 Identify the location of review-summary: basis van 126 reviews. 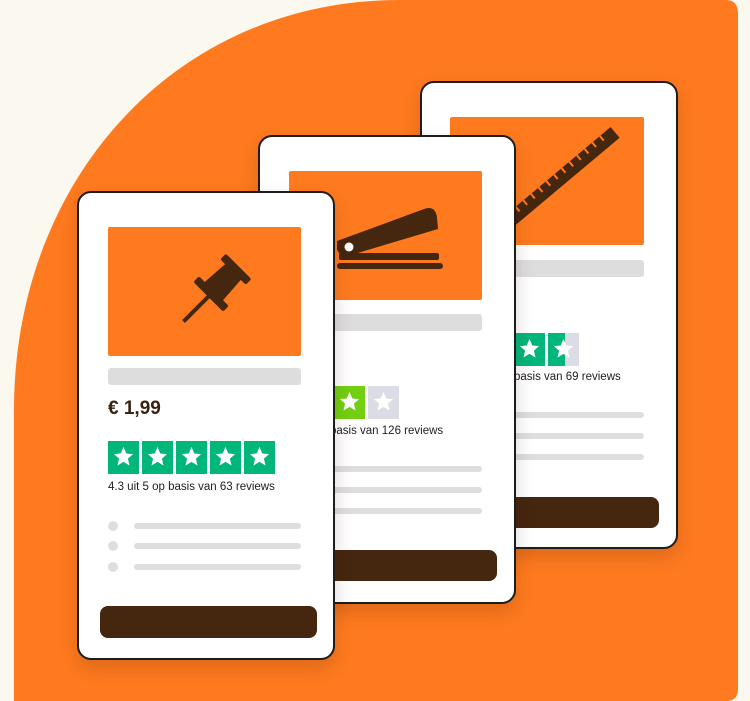
(387, 431).